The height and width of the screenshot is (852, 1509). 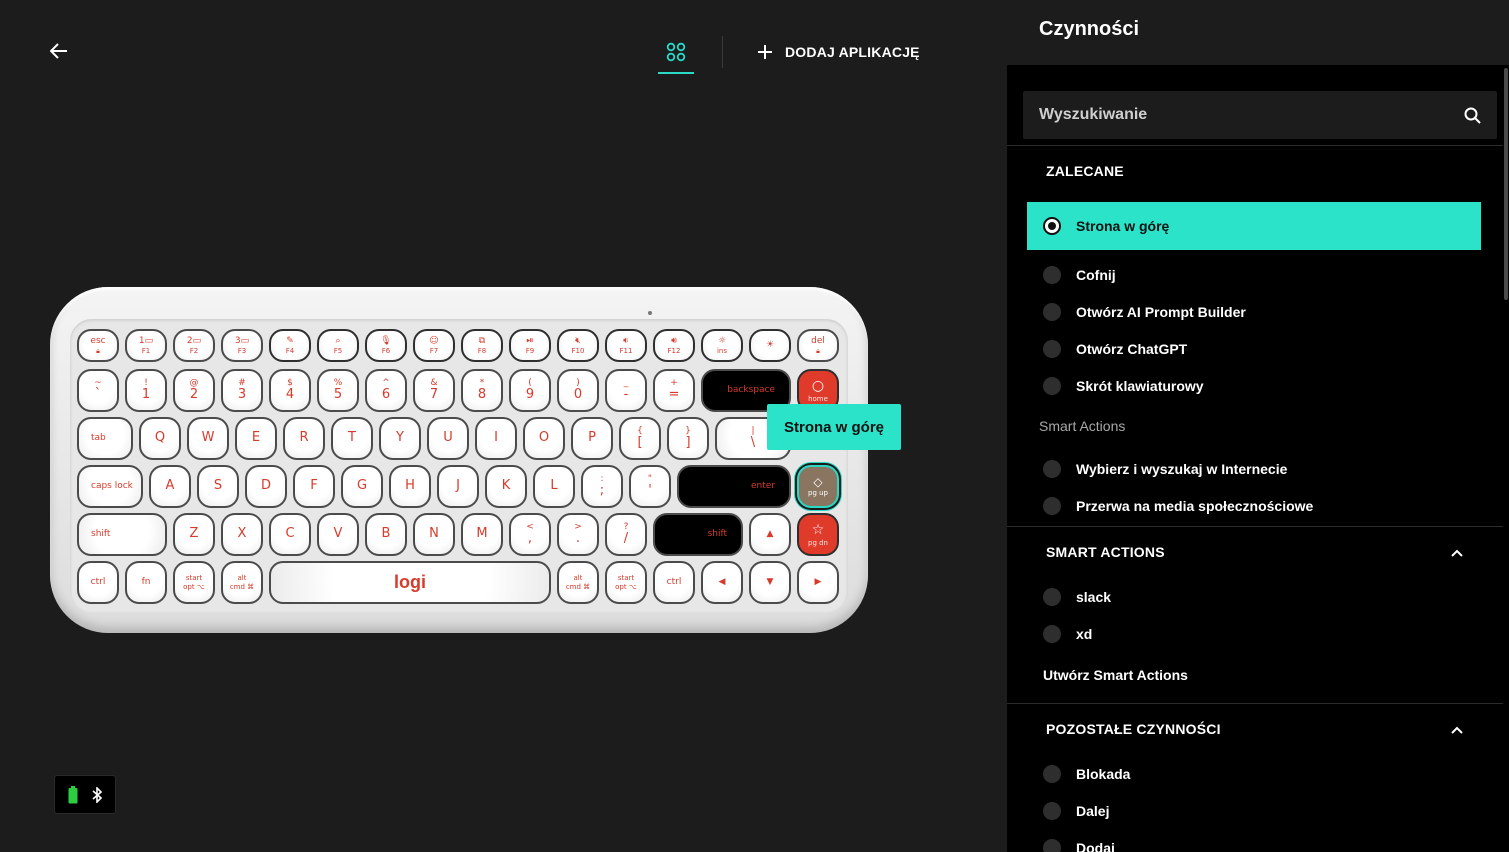 I want to click on key-4: $4, so click(x=290, y=390).